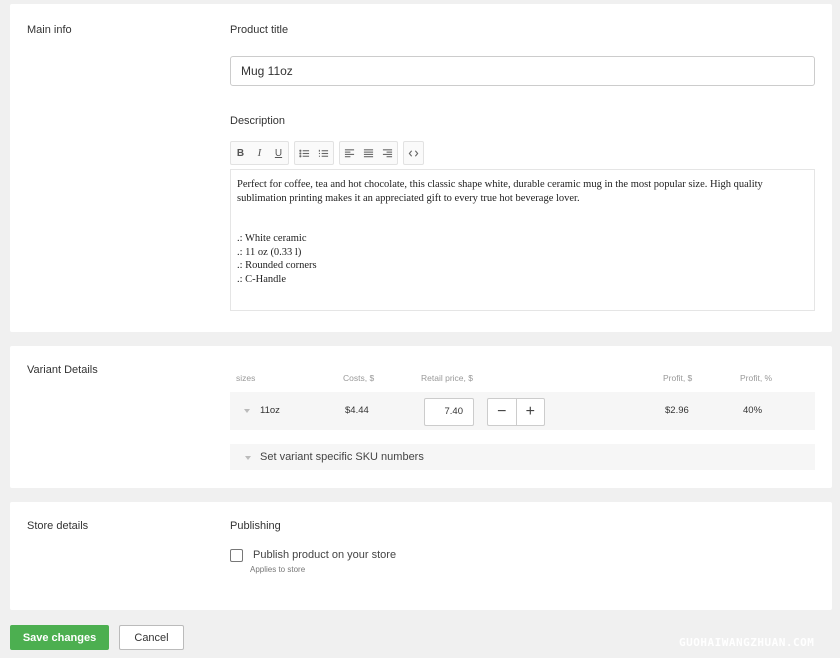 This screenshot has height=658, width=840. What do you see at coordinates (677, 410) in the screenshot?
I see `variant-profit: $2.96` at bounding box center [677, 410].